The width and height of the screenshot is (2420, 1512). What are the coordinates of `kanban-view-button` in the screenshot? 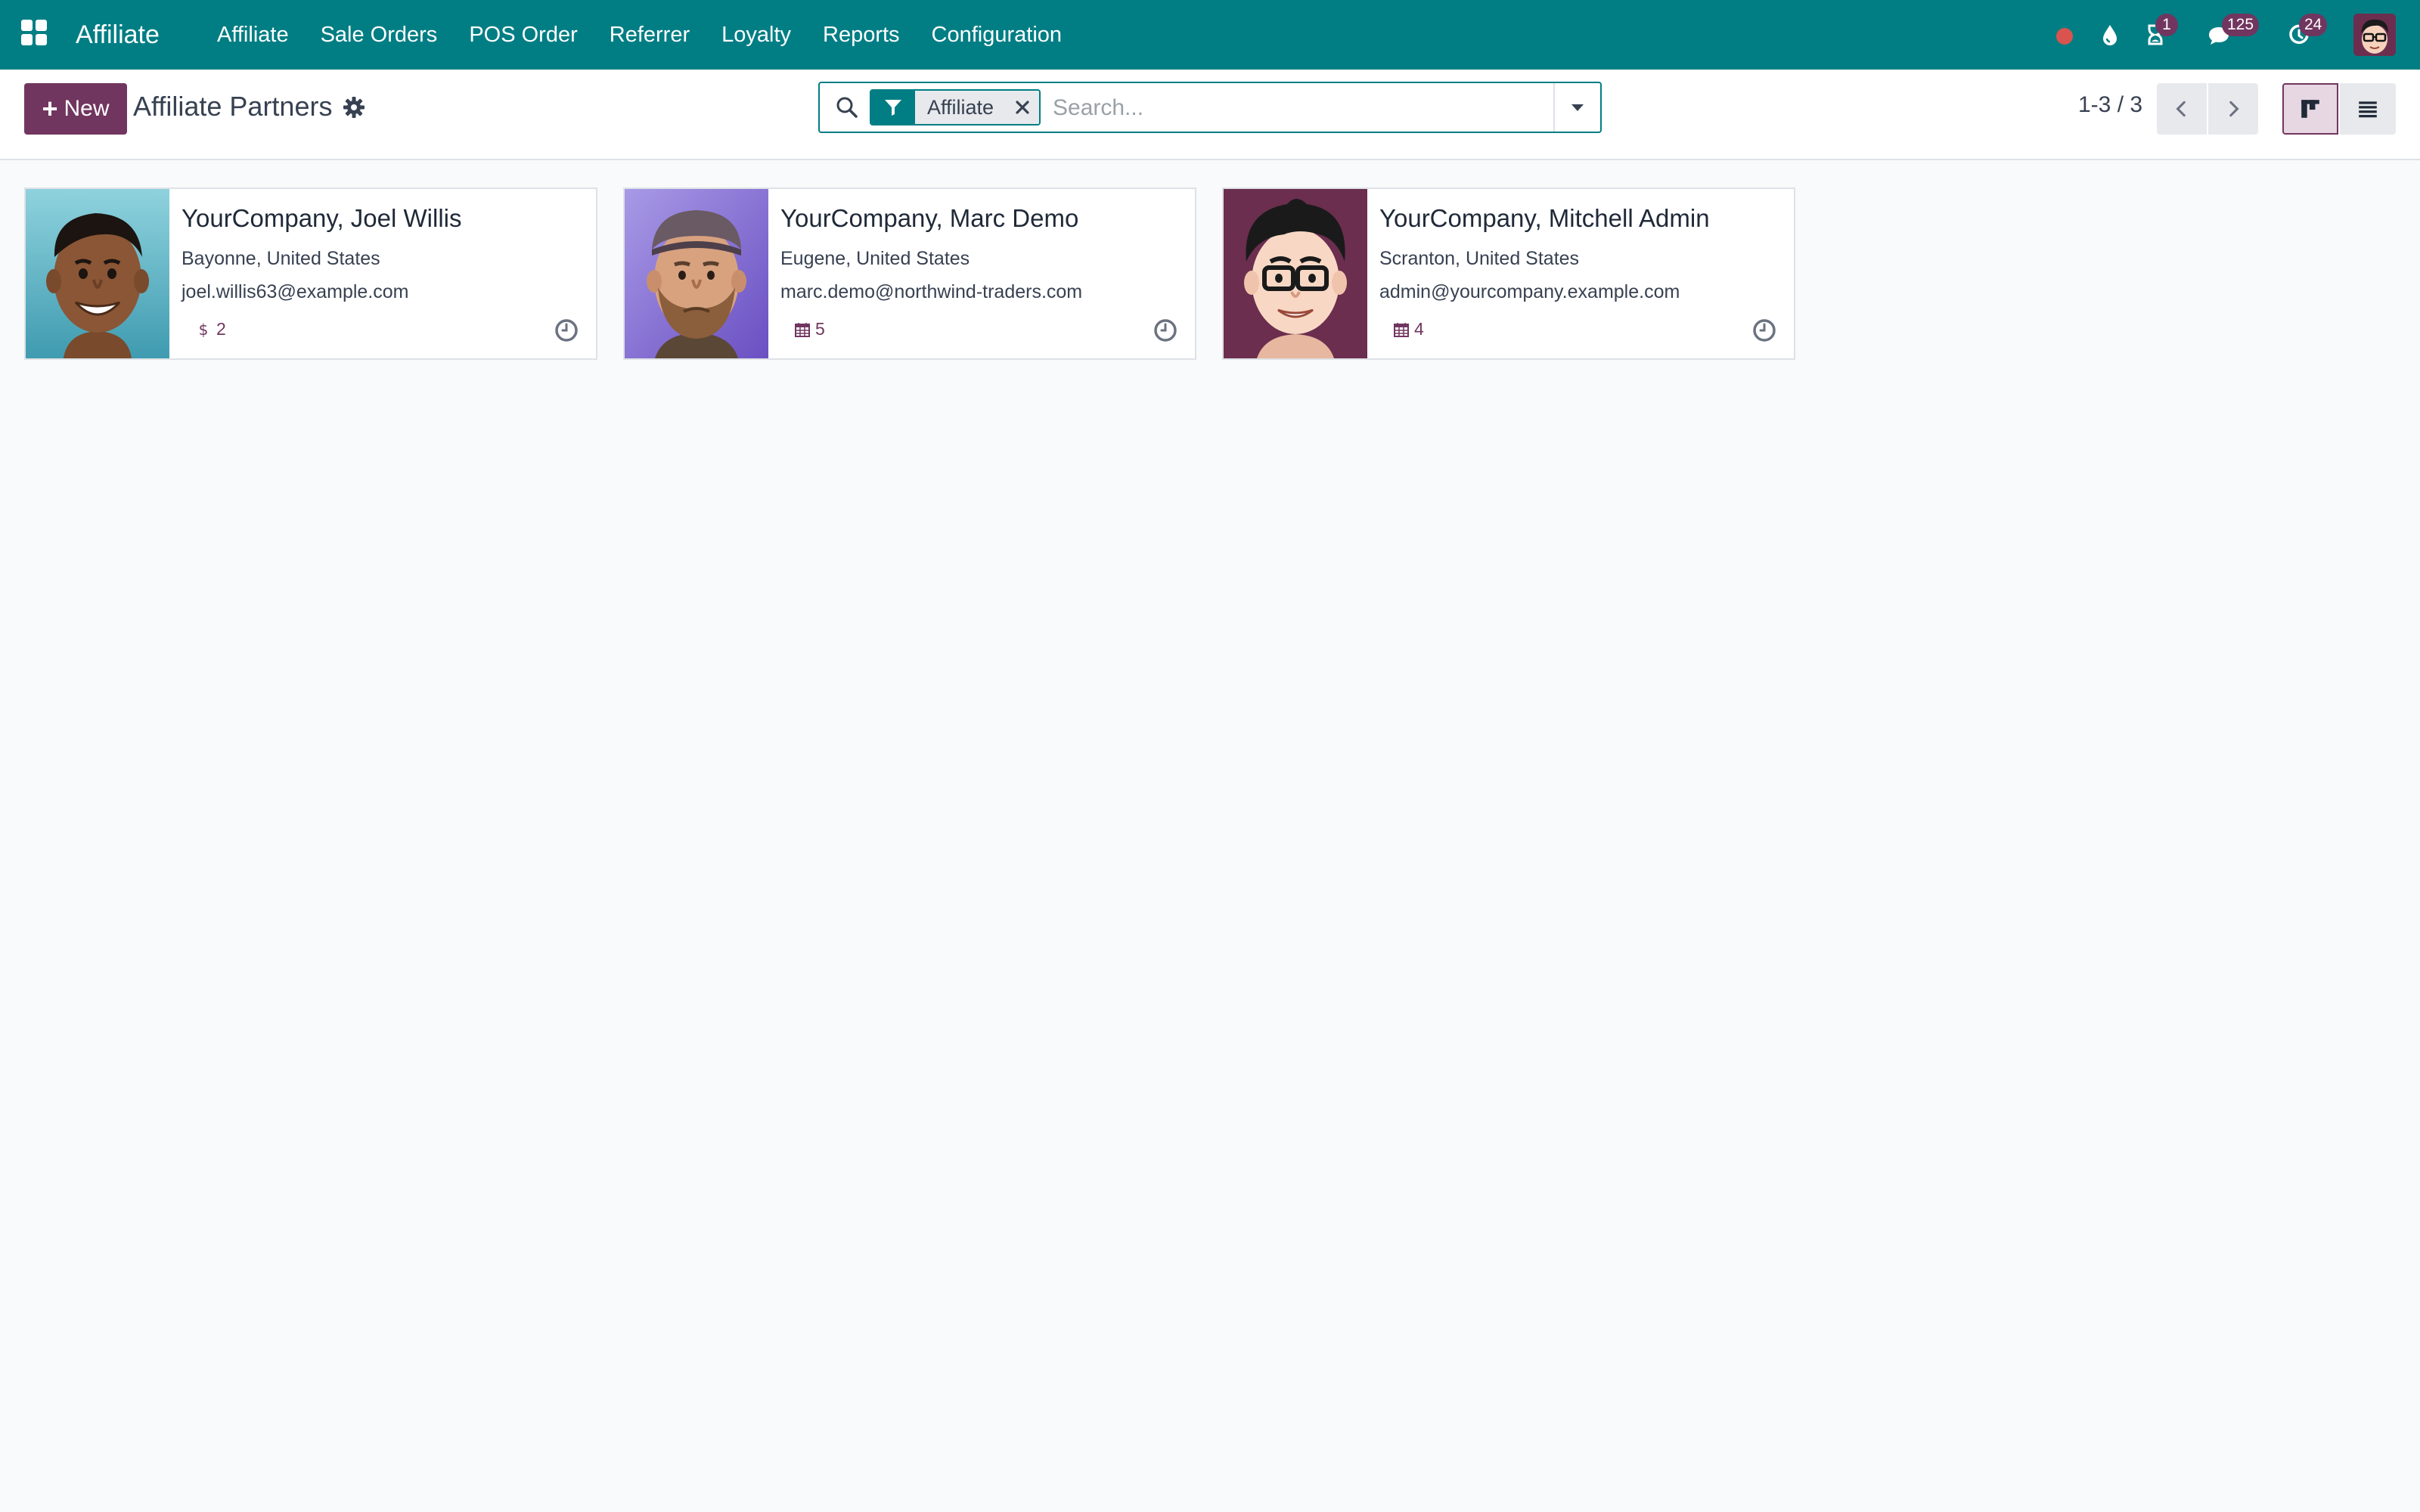 It's located at (2310, 109).